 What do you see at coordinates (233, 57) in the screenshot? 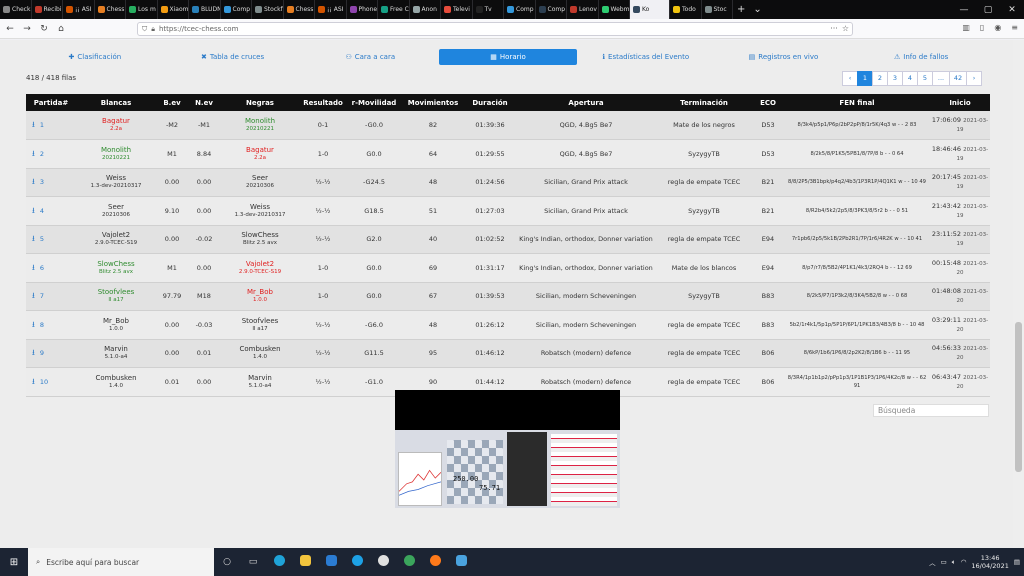
I see `tab-tabla-de-cruces: ✖ Tabla de cruces` at bounding box center [233, 57].